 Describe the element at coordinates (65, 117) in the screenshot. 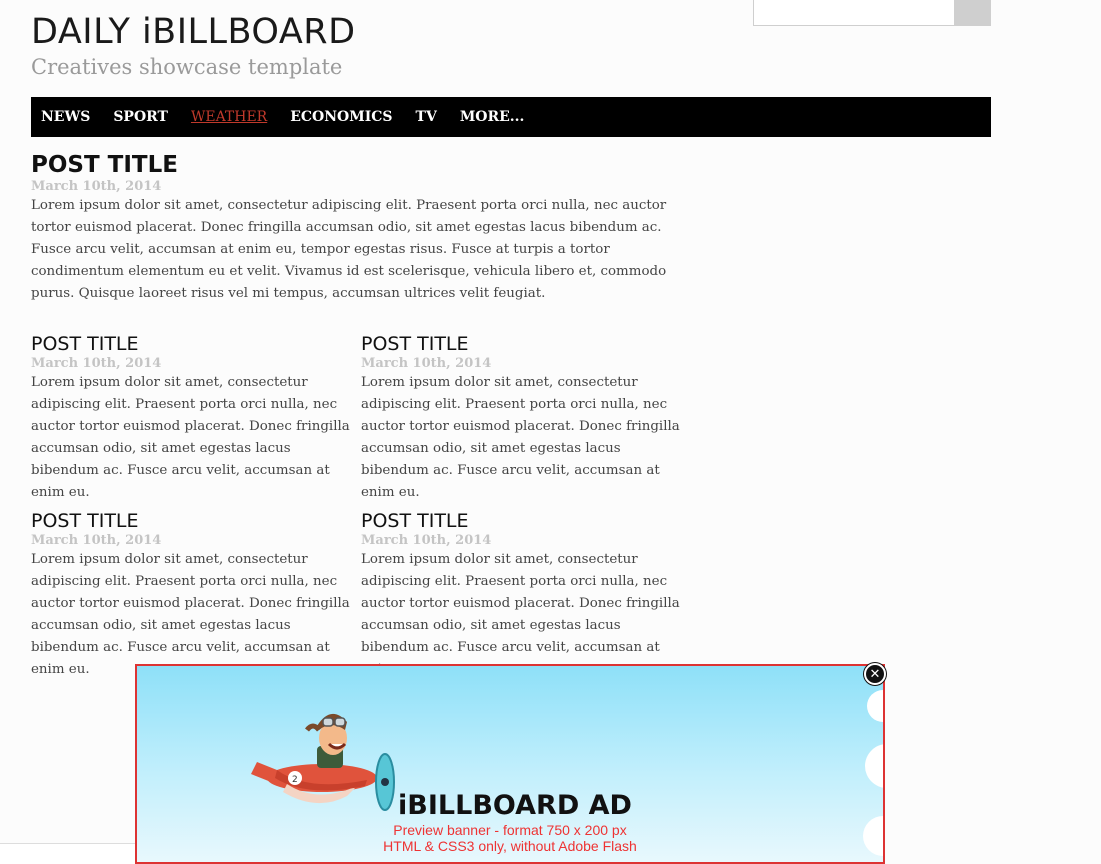

I see `nav-item-news: NEWS` at that location.